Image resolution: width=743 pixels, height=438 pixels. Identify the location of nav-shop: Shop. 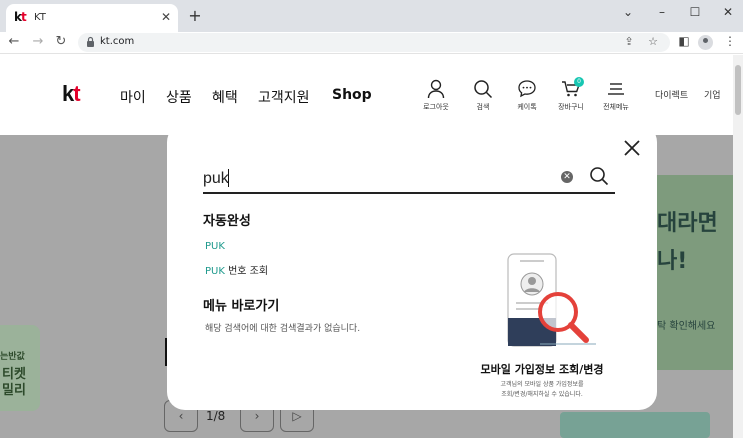
(352, 95).